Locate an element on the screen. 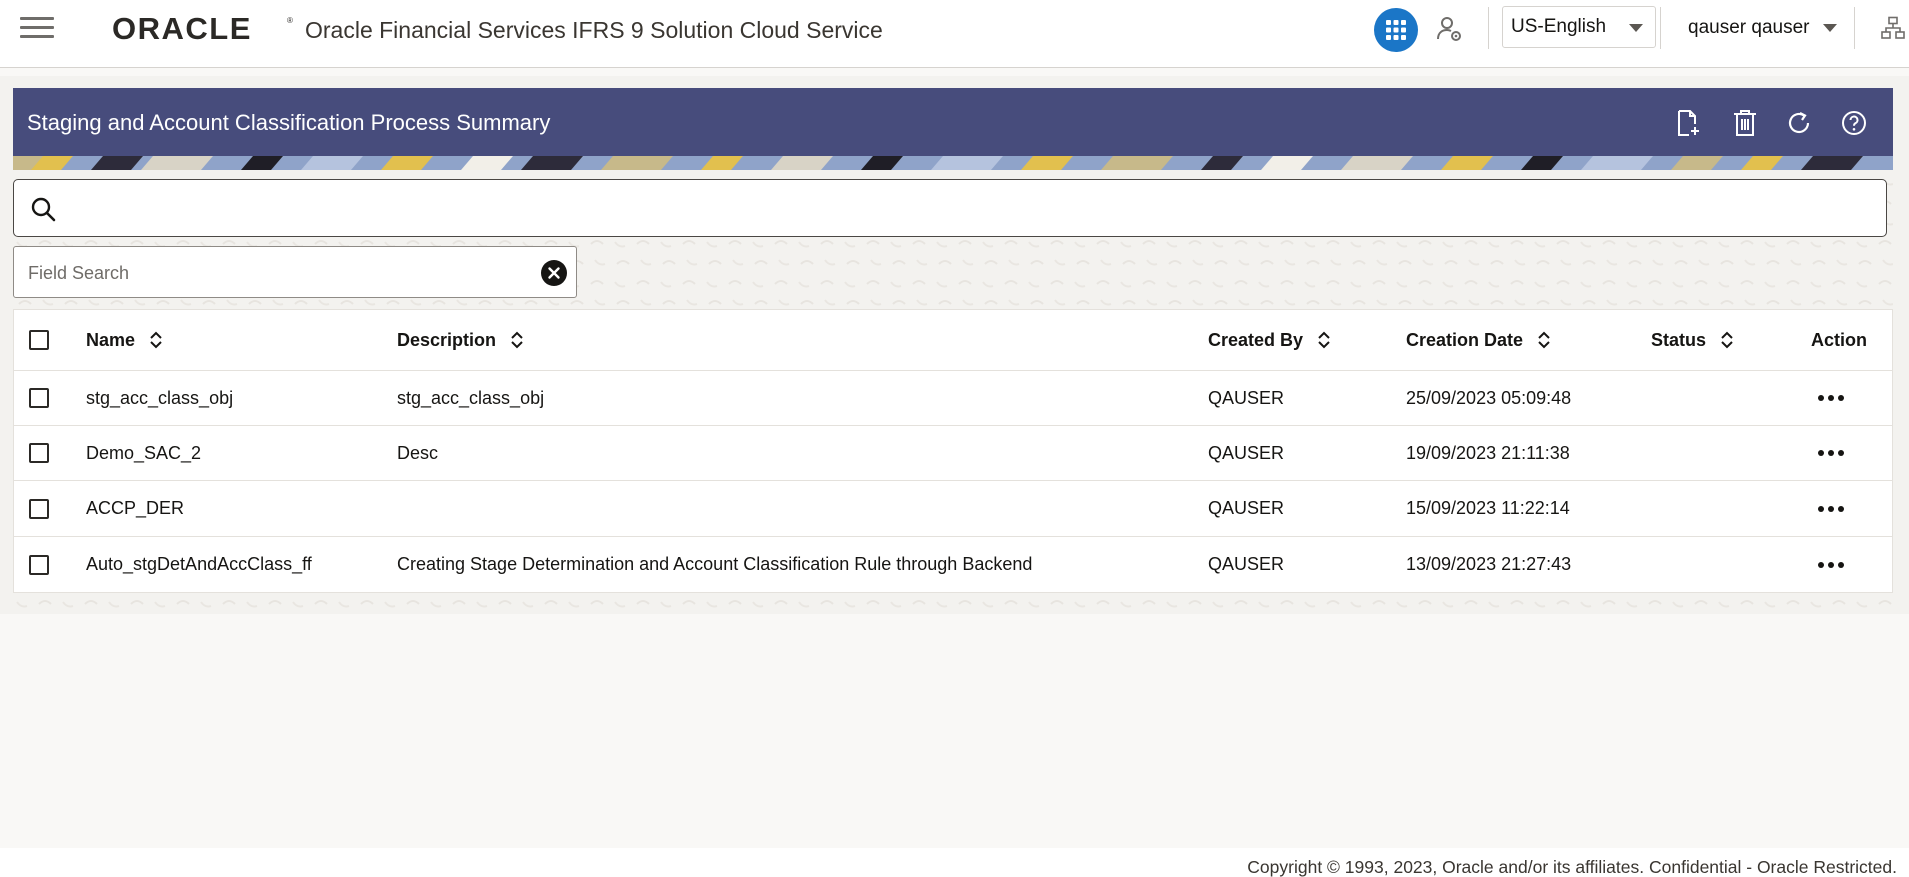  search-input is located at coordinates (972, 208).